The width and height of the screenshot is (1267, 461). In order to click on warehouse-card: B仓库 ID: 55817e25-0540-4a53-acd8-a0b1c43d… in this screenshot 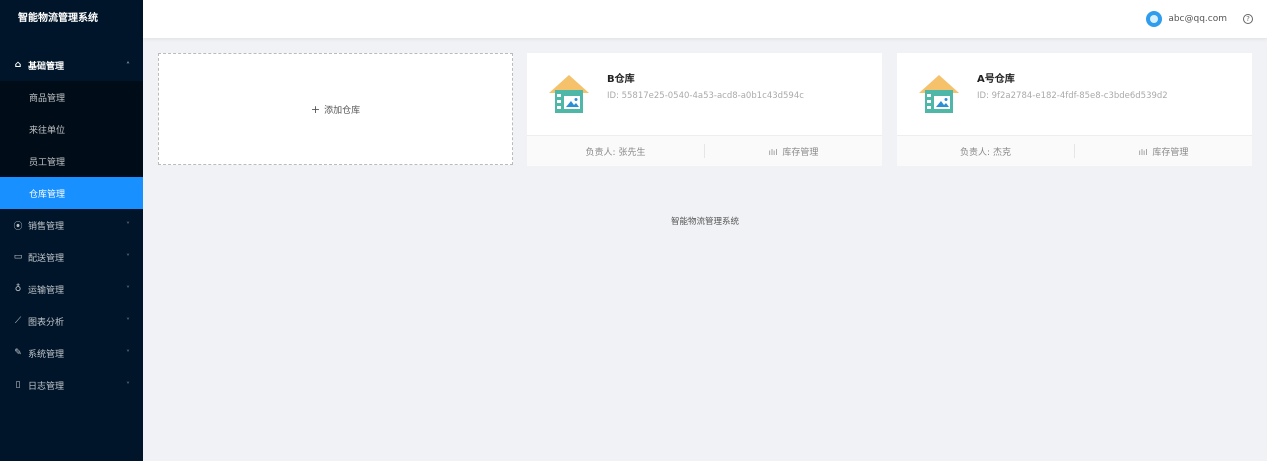, I will do `click(704, 109)`.